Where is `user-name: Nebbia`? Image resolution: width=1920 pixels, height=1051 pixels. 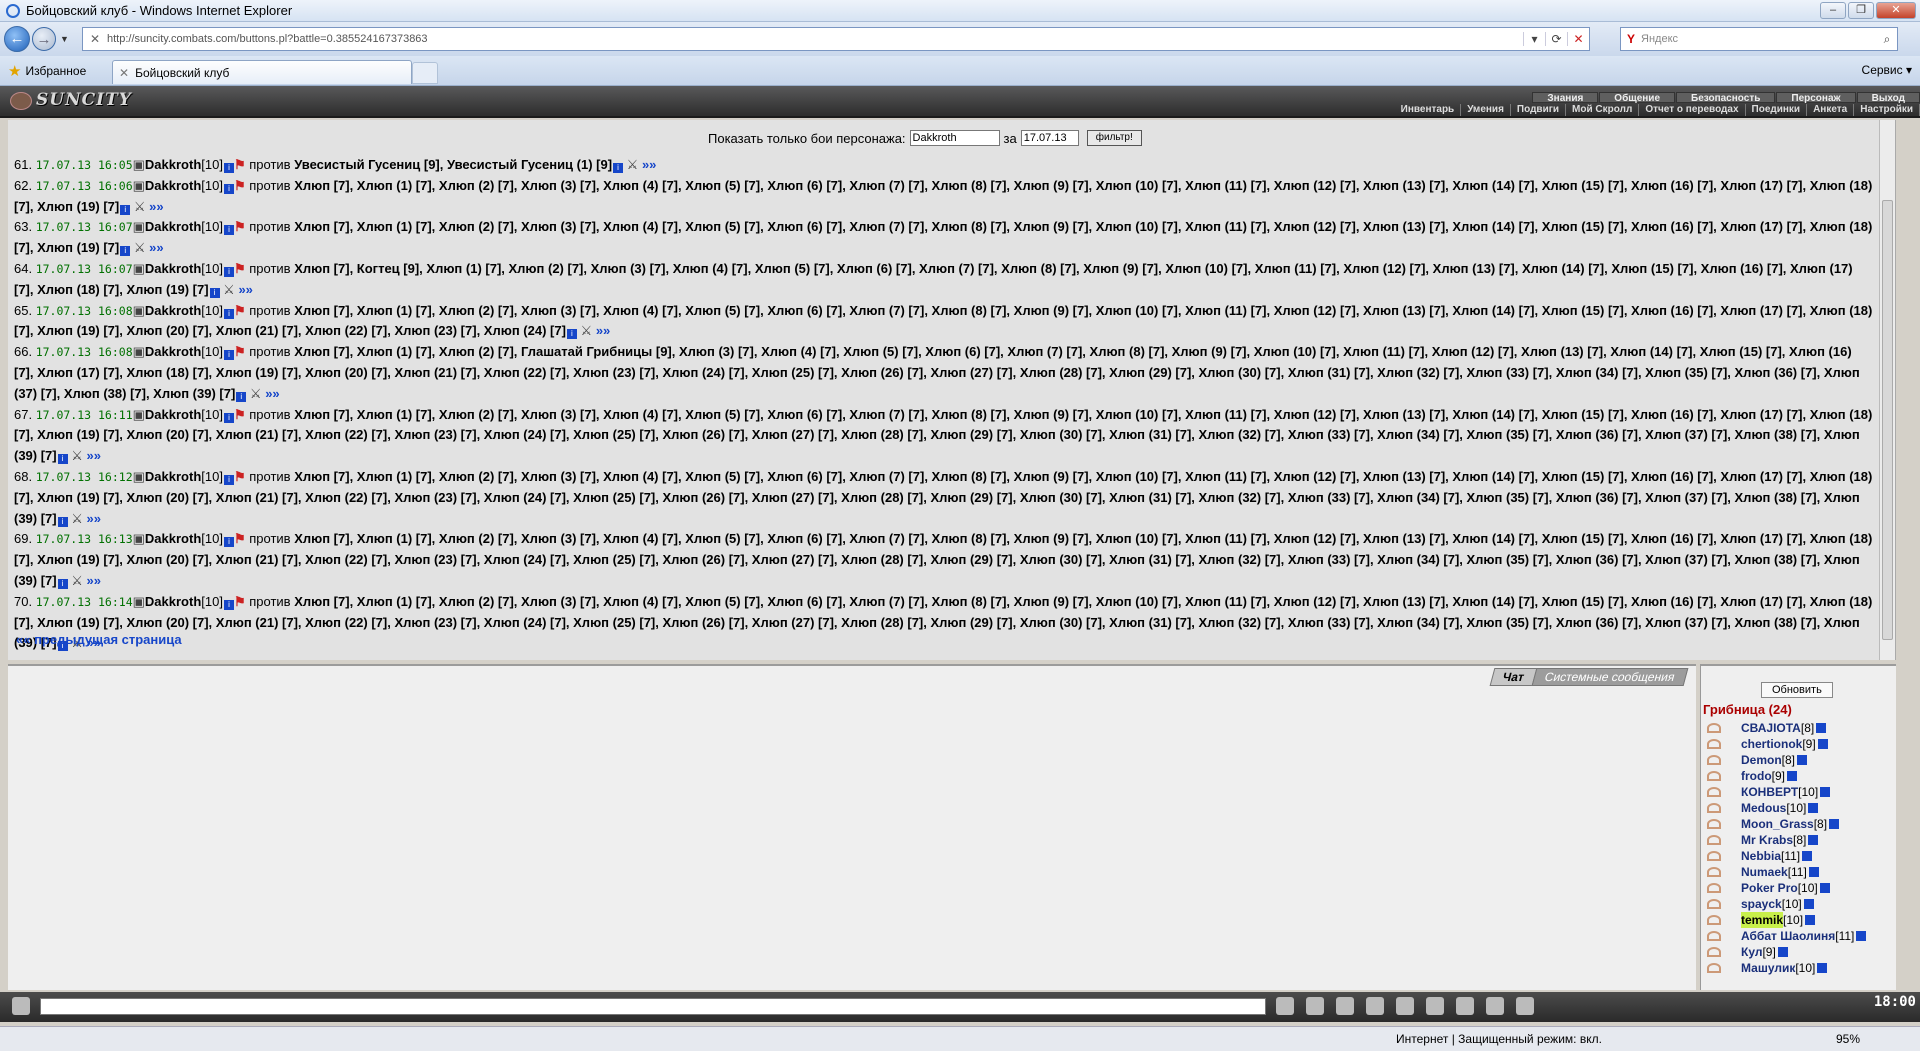
user-name: Nebbia is located at coordinates (1761, 856).